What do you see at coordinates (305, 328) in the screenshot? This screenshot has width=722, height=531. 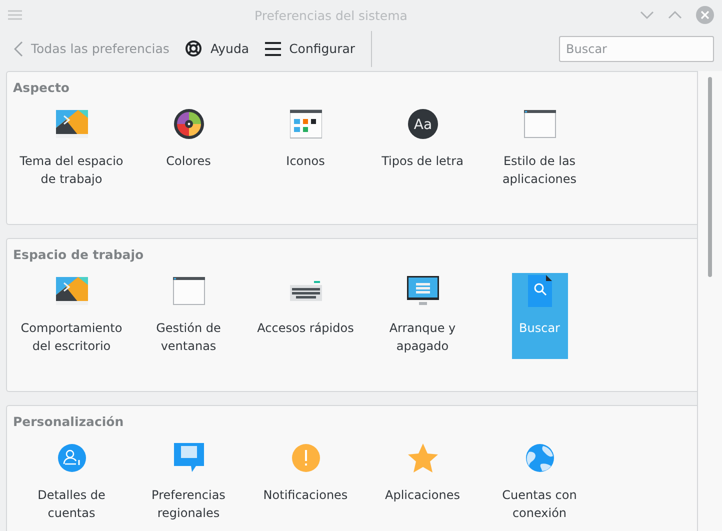 I see `item-label: Accesos rápidos` at bounding box center [305, 328].